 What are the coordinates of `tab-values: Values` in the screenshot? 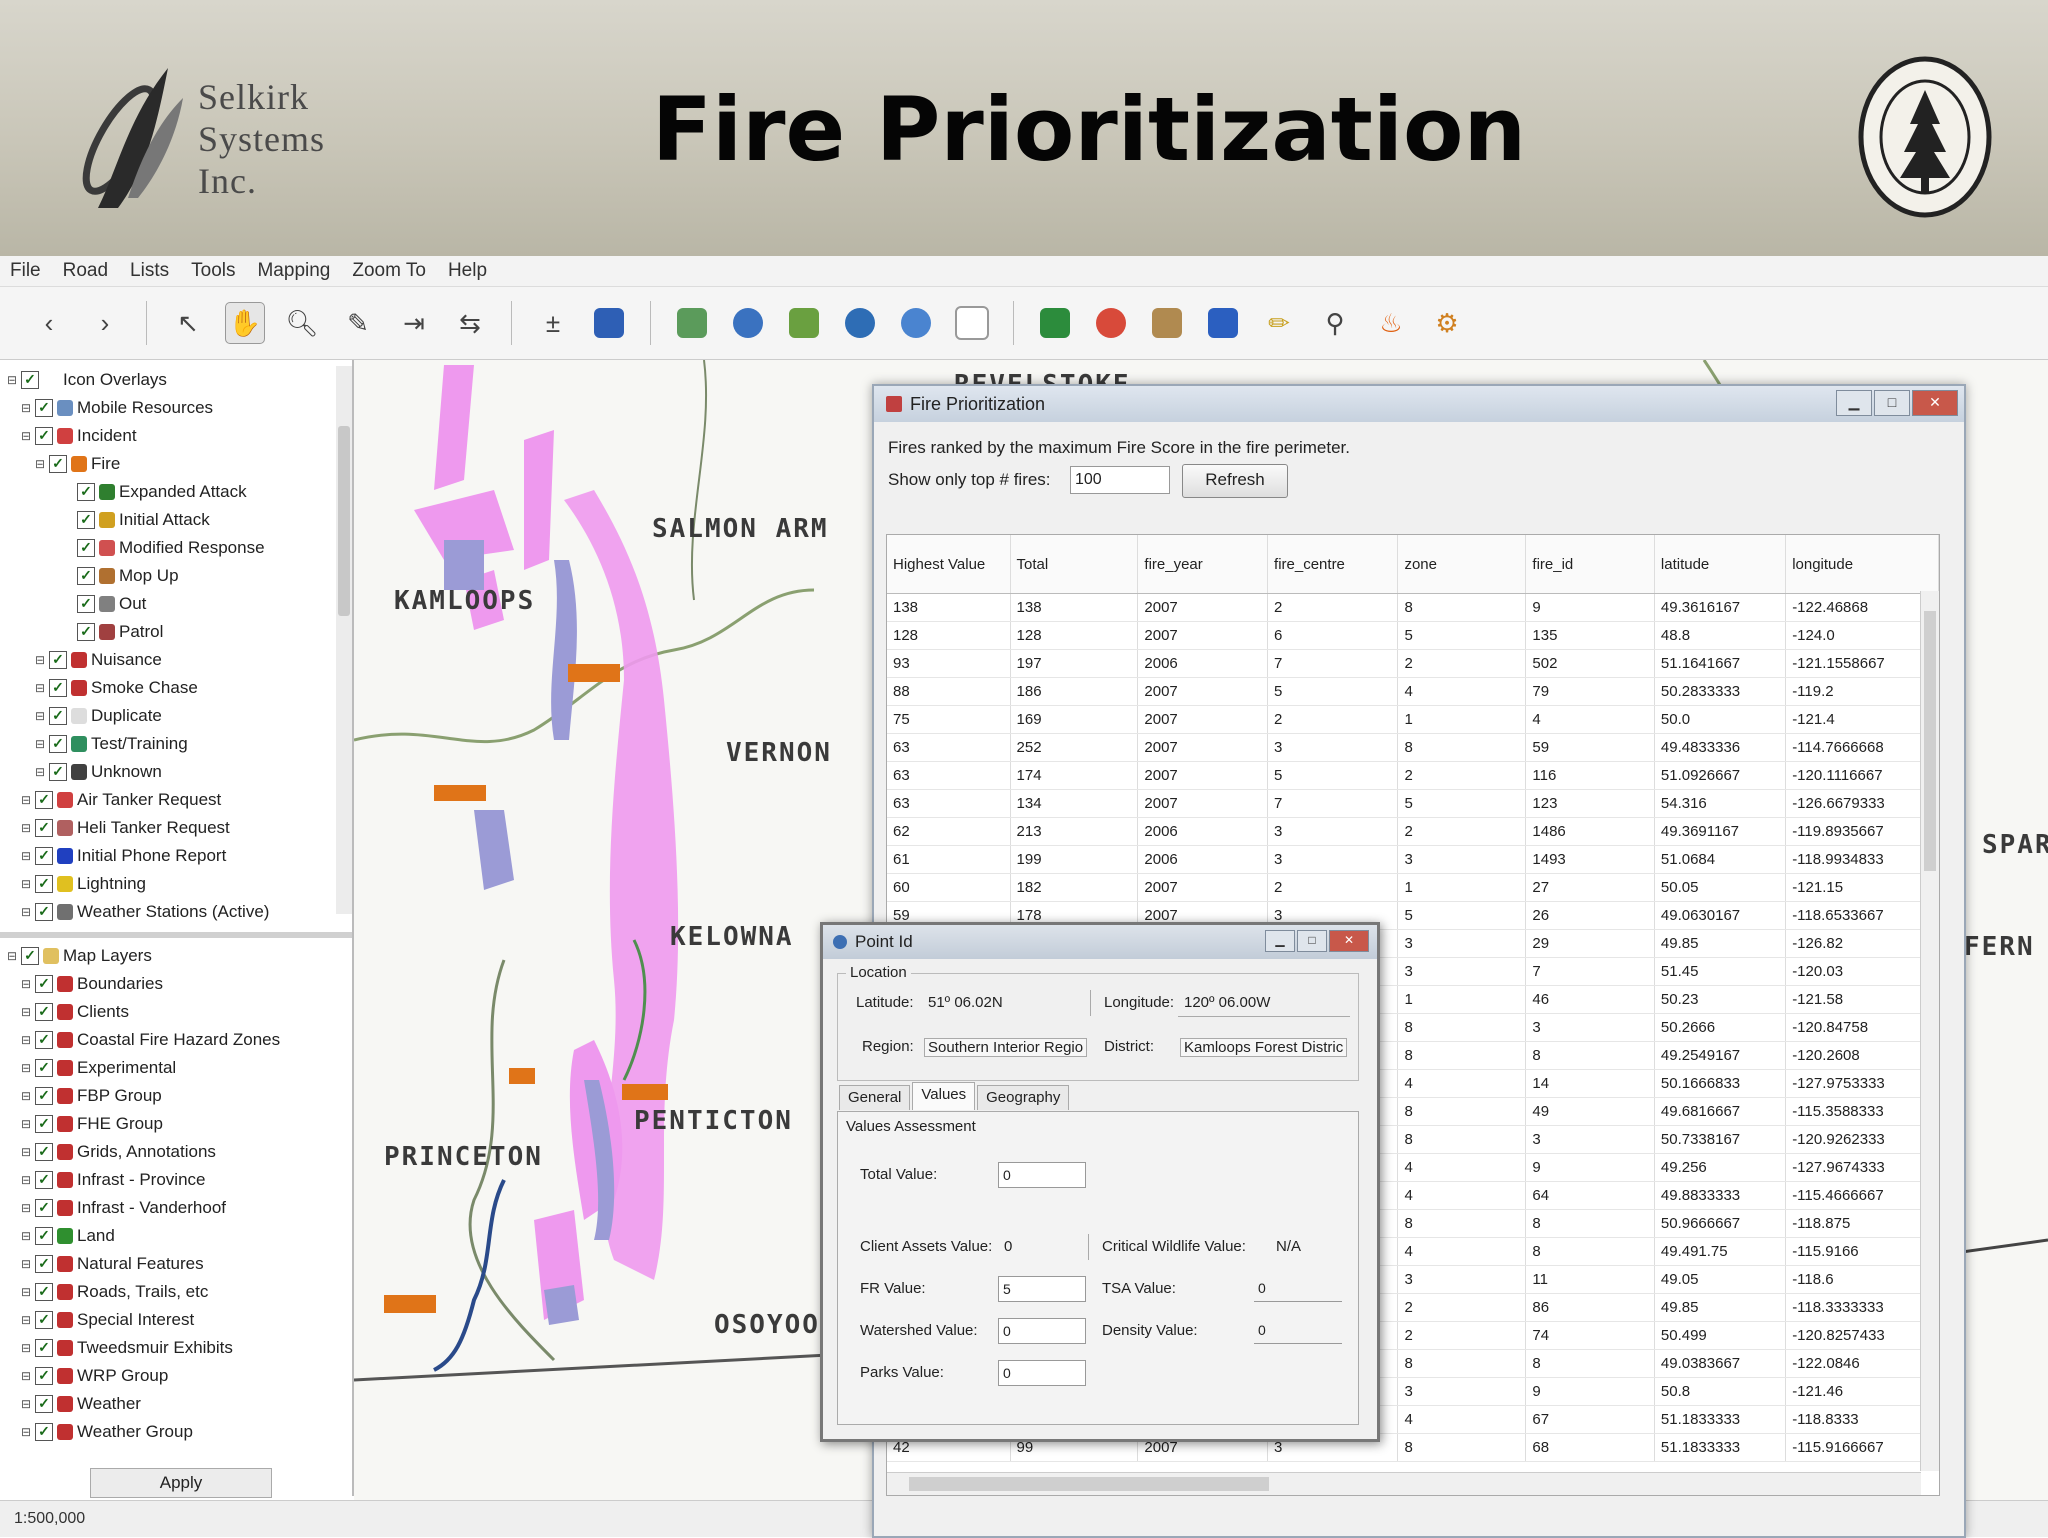 It's located at (944, 1096).